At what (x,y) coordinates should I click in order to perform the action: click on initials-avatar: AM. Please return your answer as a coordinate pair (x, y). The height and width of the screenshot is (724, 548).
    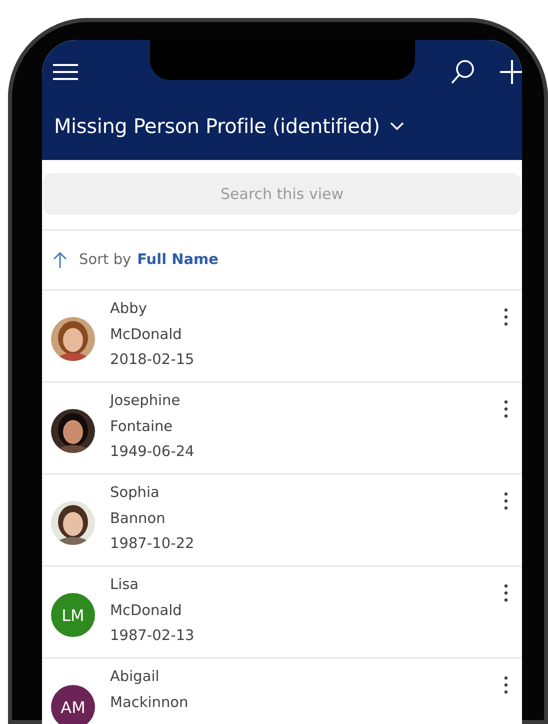
    Looking at the image, I should click on (73, 704).